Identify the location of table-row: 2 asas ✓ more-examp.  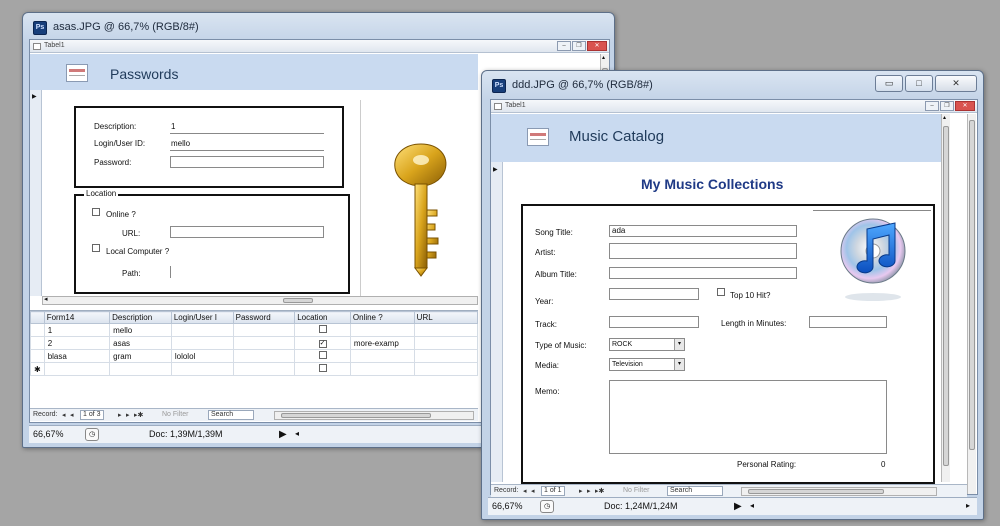
(254, 343).